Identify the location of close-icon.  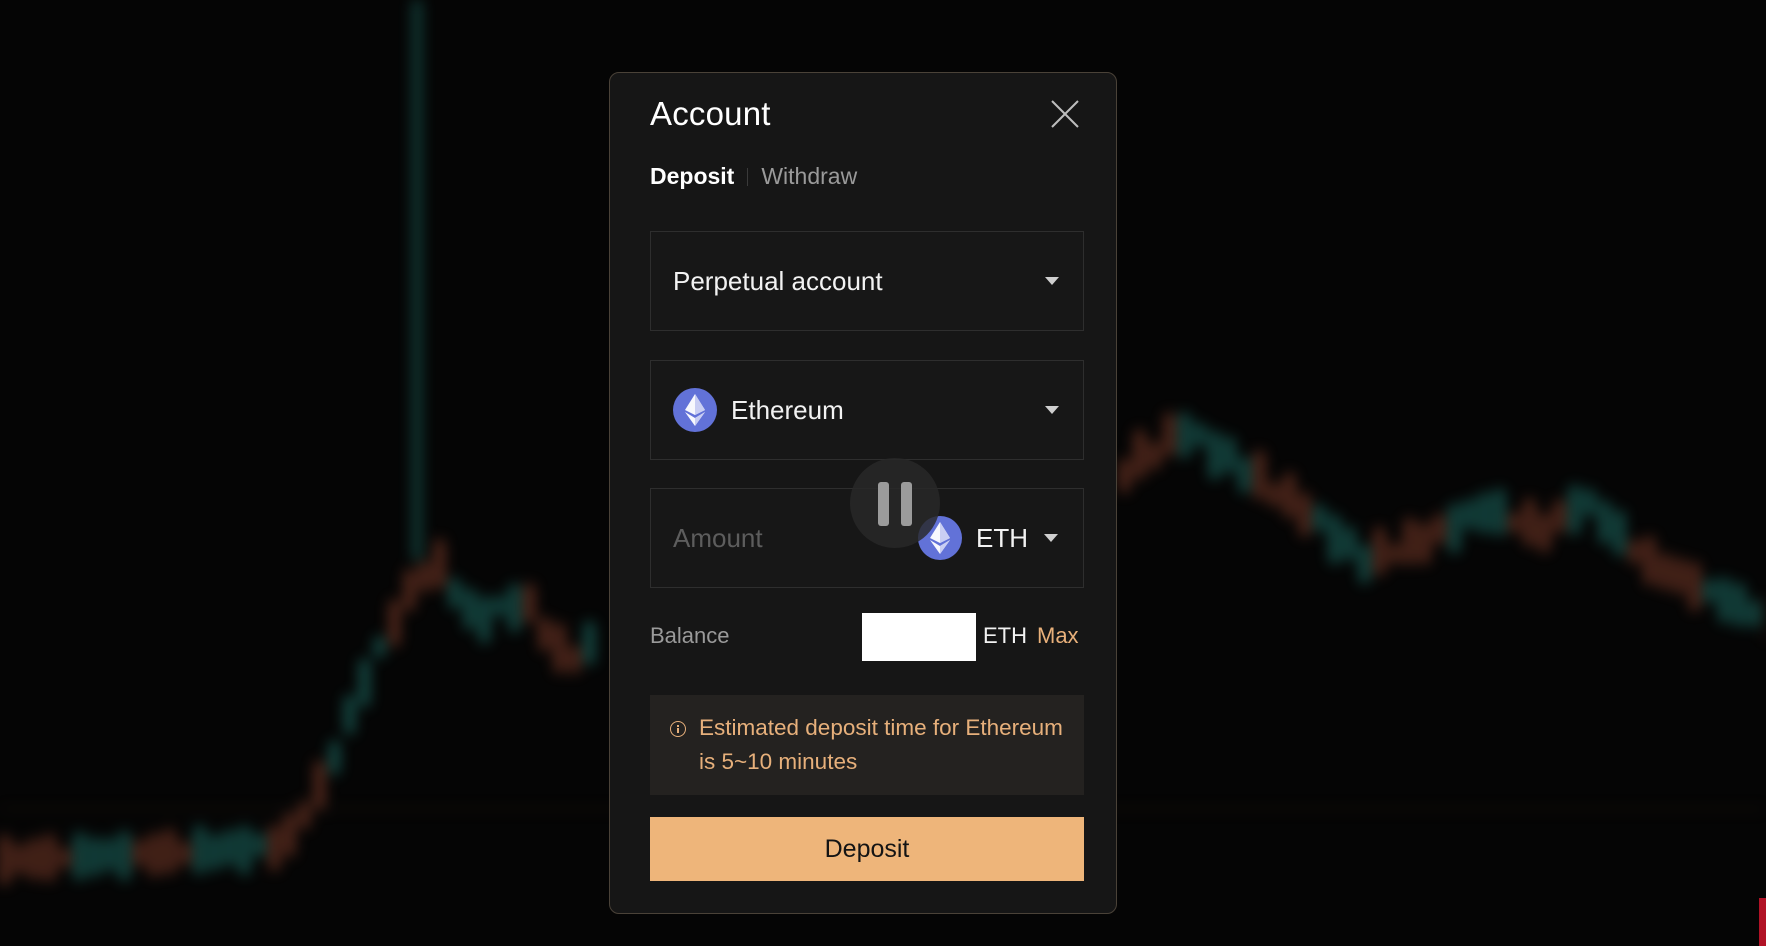
(1065, 114).